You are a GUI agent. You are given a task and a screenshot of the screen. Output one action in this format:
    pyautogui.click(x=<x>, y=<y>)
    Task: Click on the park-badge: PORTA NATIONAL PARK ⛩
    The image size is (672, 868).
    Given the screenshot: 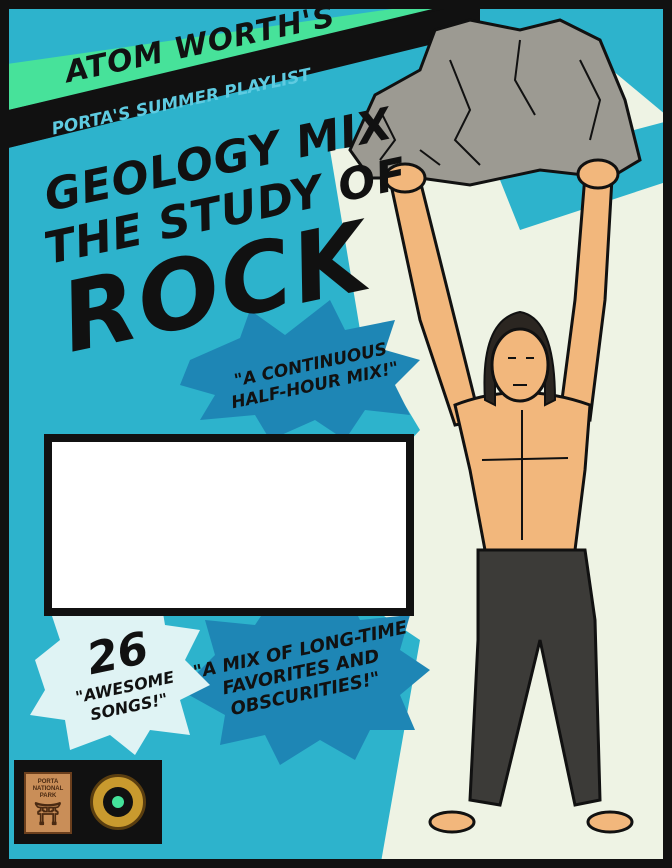 What is the action you would take?
    pyautogui.click(x=48, y=803)
    